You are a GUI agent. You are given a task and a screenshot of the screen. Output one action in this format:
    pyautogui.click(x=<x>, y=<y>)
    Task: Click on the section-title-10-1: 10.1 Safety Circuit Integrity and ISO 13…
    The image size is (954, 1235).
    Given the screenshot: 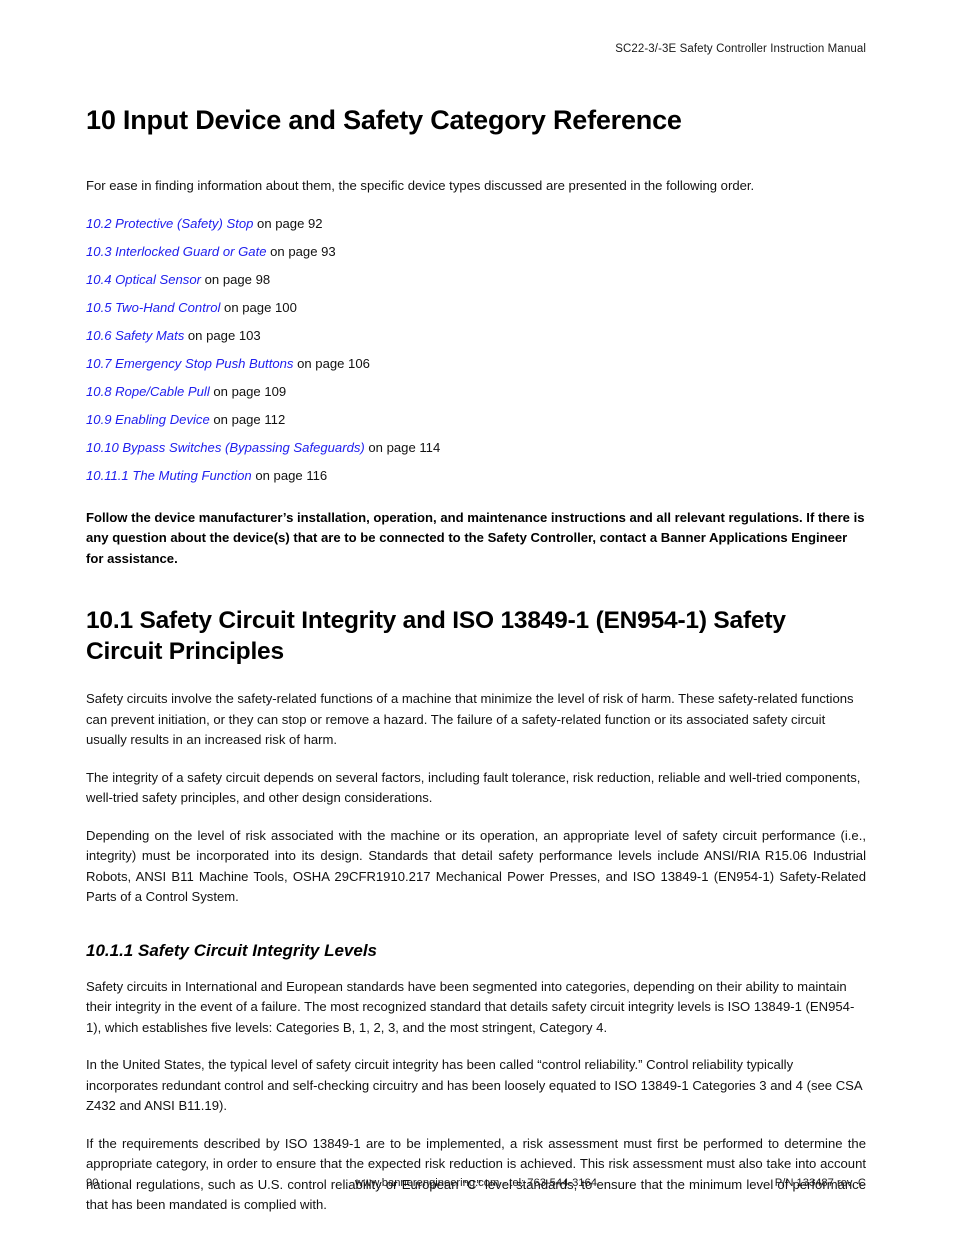 What is the action you would take?
    pyautogui.click(x=436, y=636)
    